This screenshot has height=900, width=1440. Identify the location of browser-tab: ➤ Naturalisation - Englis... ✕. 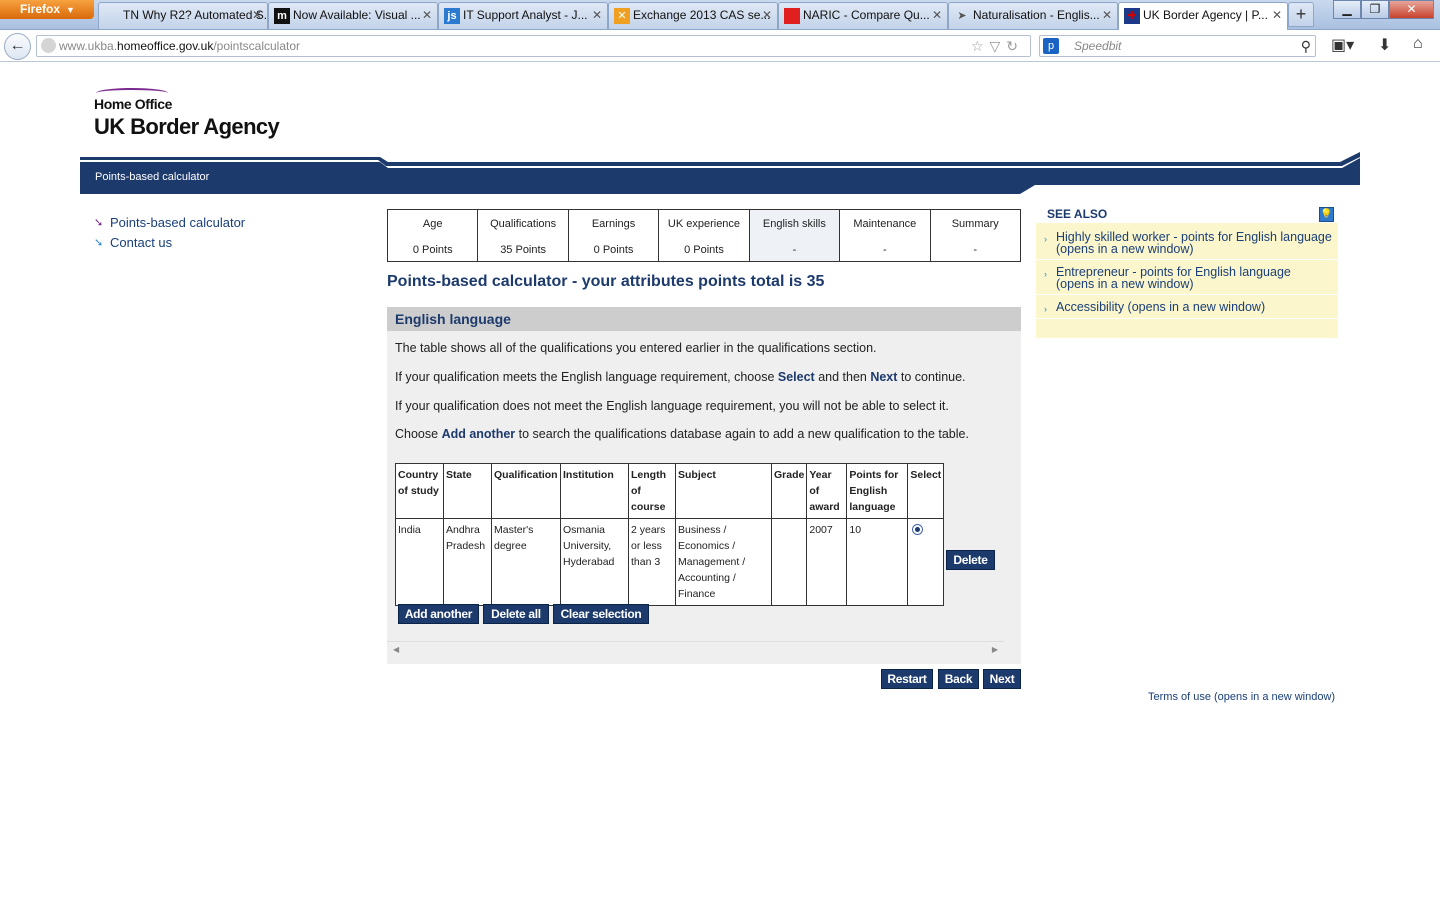
(1033, 15).